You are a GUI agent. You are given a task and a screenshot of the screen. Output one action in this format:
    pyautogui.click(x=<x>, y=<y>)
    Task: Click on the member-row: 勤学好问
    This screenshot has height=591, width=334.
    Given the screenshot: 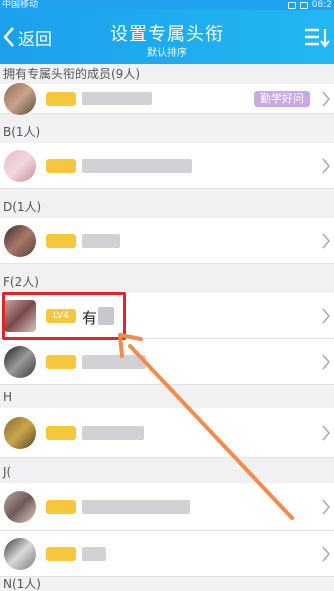 What is the action you would take?
    pyautogui.click(x=167, y=99)
    